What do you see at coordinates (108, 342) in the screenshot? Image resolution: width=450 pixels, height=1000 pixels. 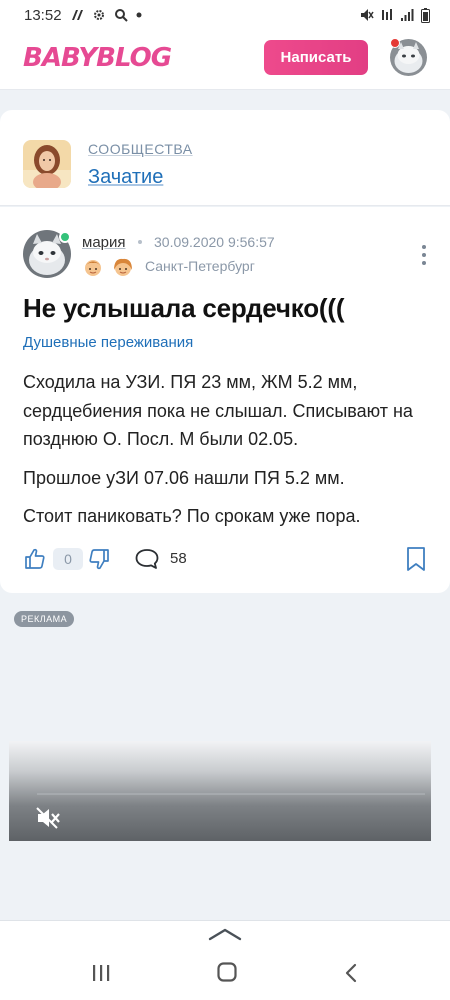 I see `post-category-link: Душевные переживания` at bounding box center [108, 342].